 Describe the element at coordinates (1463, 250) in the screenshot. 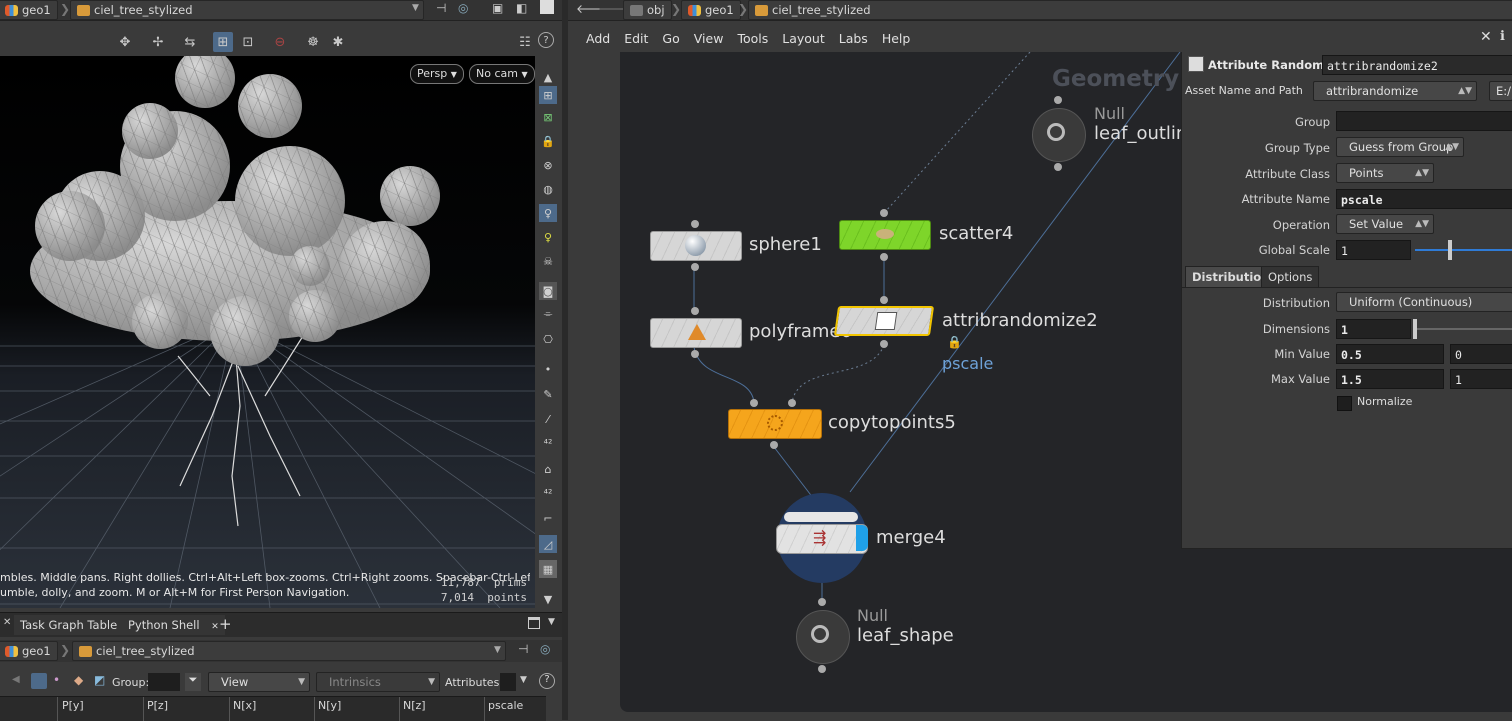

I see `global-scale-slider-track` at that location.